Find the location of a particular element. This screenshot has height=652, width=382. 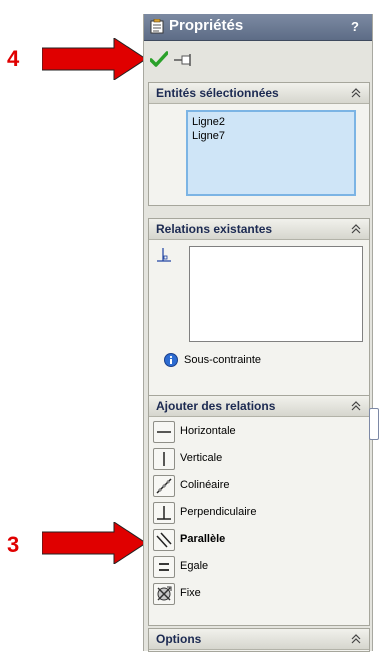

fixed-label: Fixe is located at coordinates (190, 593).